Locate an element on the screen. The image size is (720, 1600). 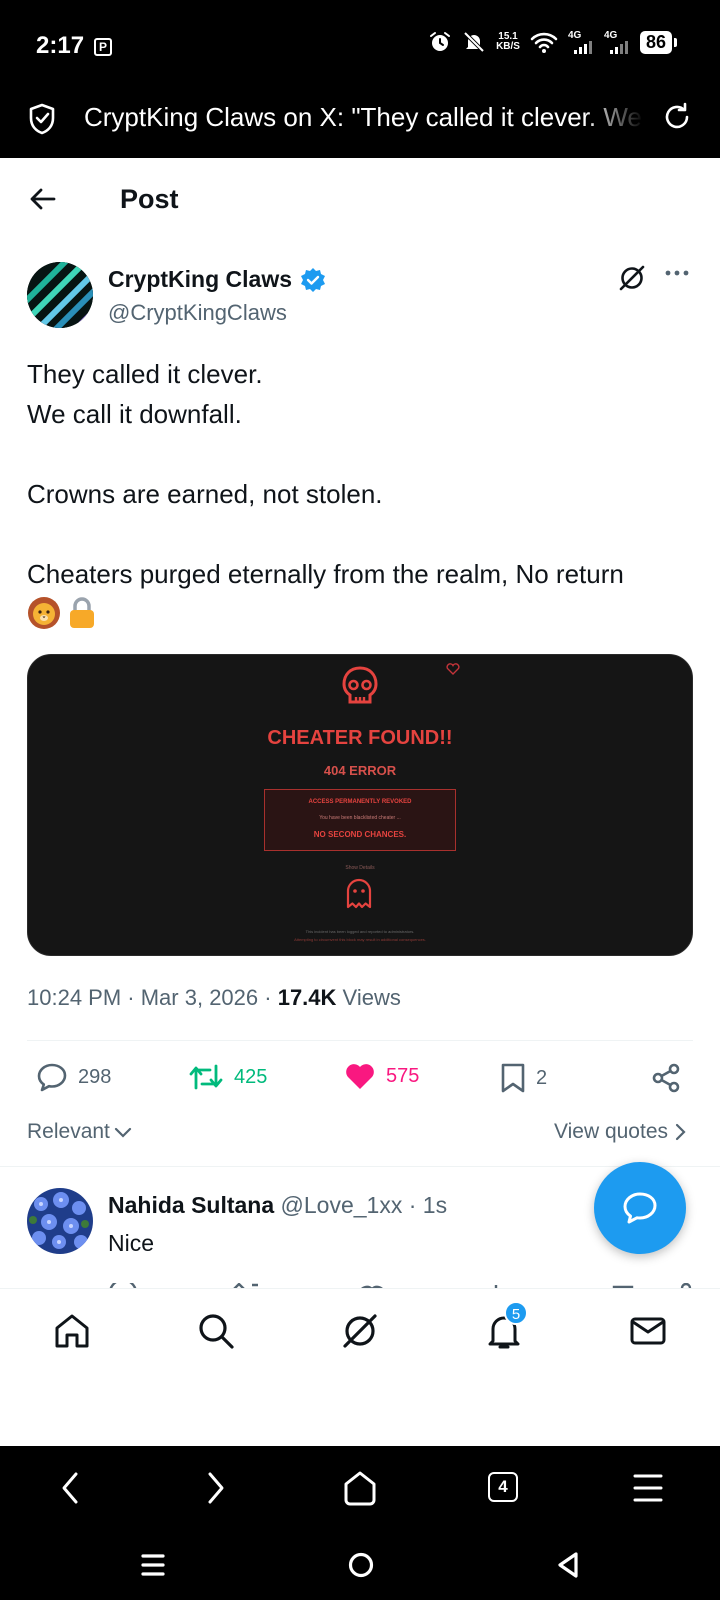
lion-emoji-icon is located at coordinates (44, 613).